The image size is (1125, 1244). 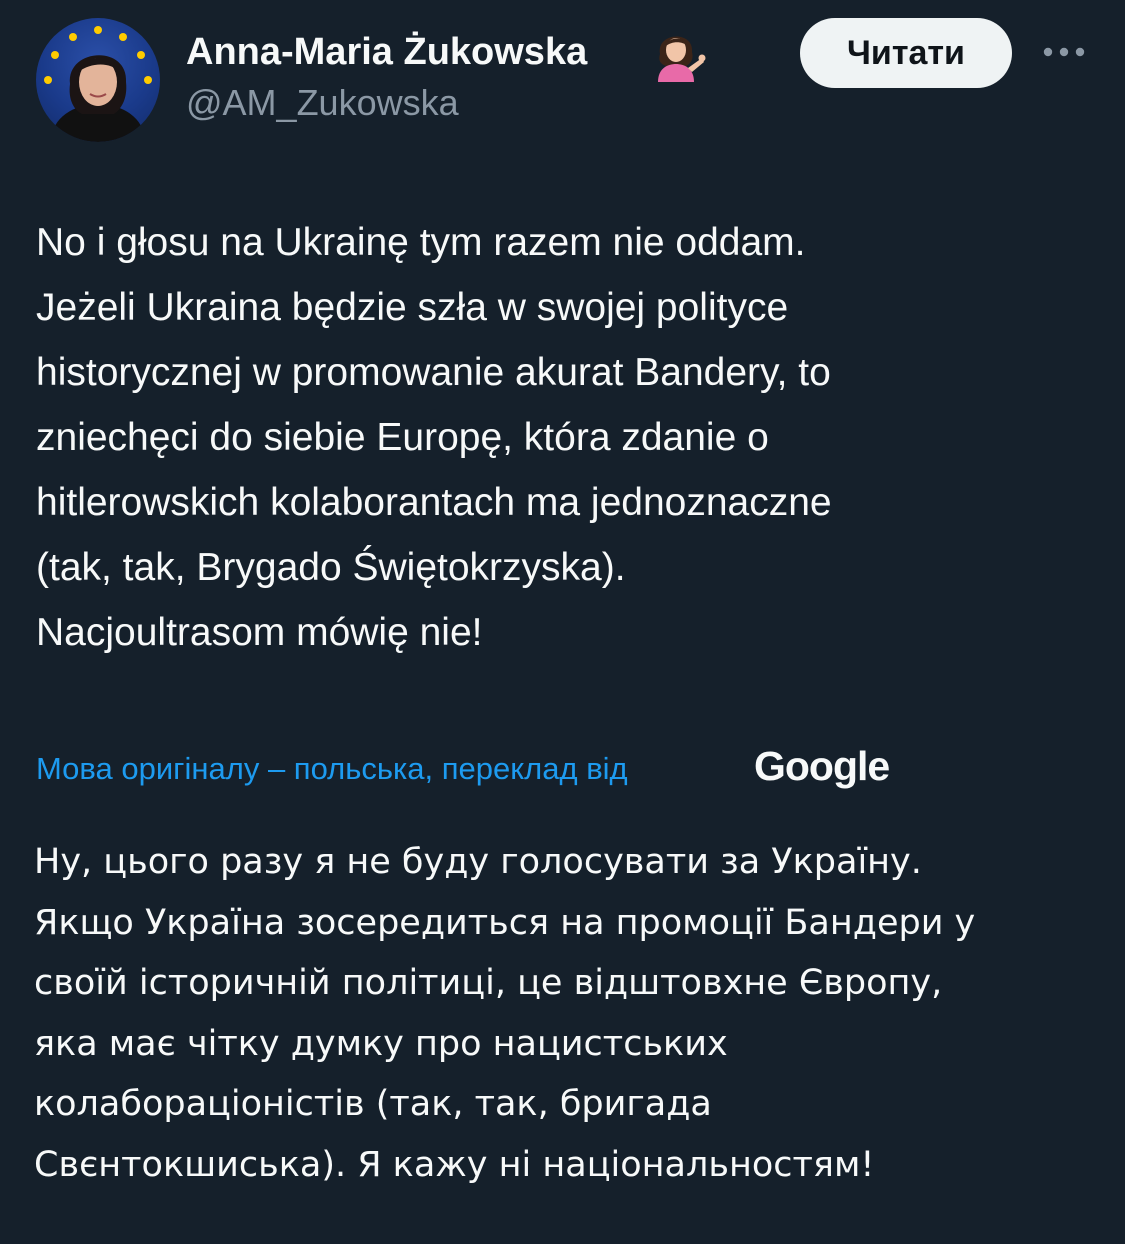 What do you see at coordinates (1064, 52) in the screenshot?
I see `more-dots-icon` at bounding box center [1064, 52].